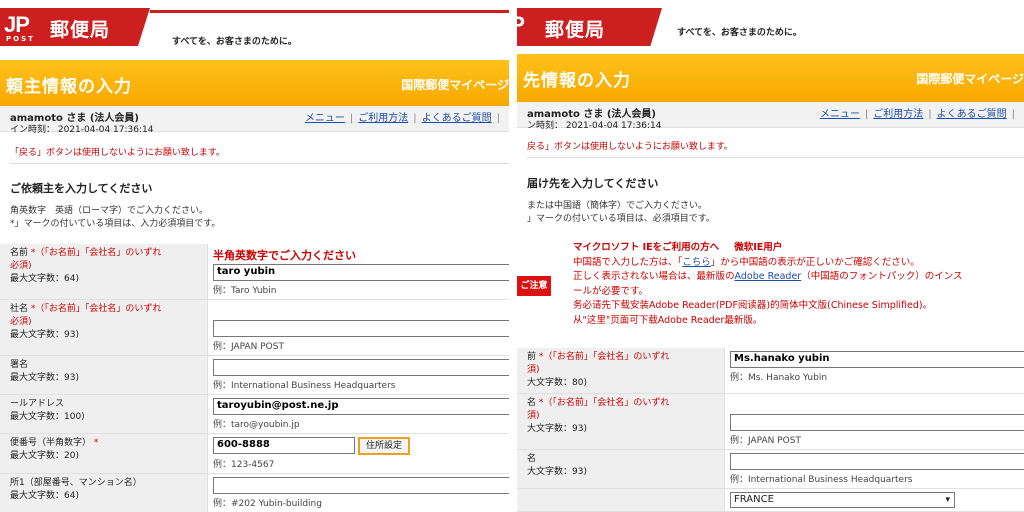 The image size is (1024, 512). What do you see at coordinates (842, 500) in the screenshot?
I see `country-select: FRANCE ▾` at bounding box center [842, 500].